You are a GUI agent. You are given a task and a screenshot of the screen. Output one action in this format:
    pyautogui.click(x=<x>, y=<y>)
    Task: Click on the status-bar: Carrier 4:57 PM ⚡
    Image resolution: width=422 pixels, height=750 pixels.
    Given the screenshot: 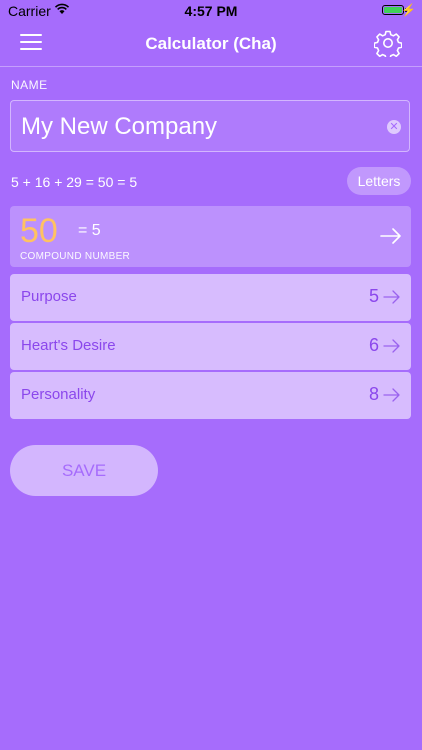 What is the action you would take?
    pyautogui.click(x=211, y=11)
    